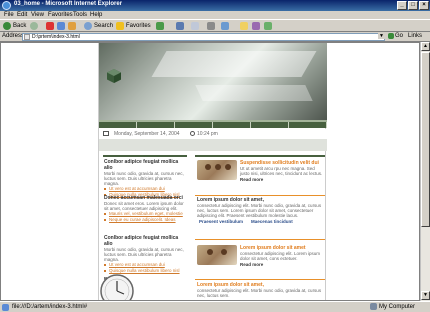 The height and width of the screenshot is (312, 430). I want to click on favorites-button: Favorites, so click(133, 26).